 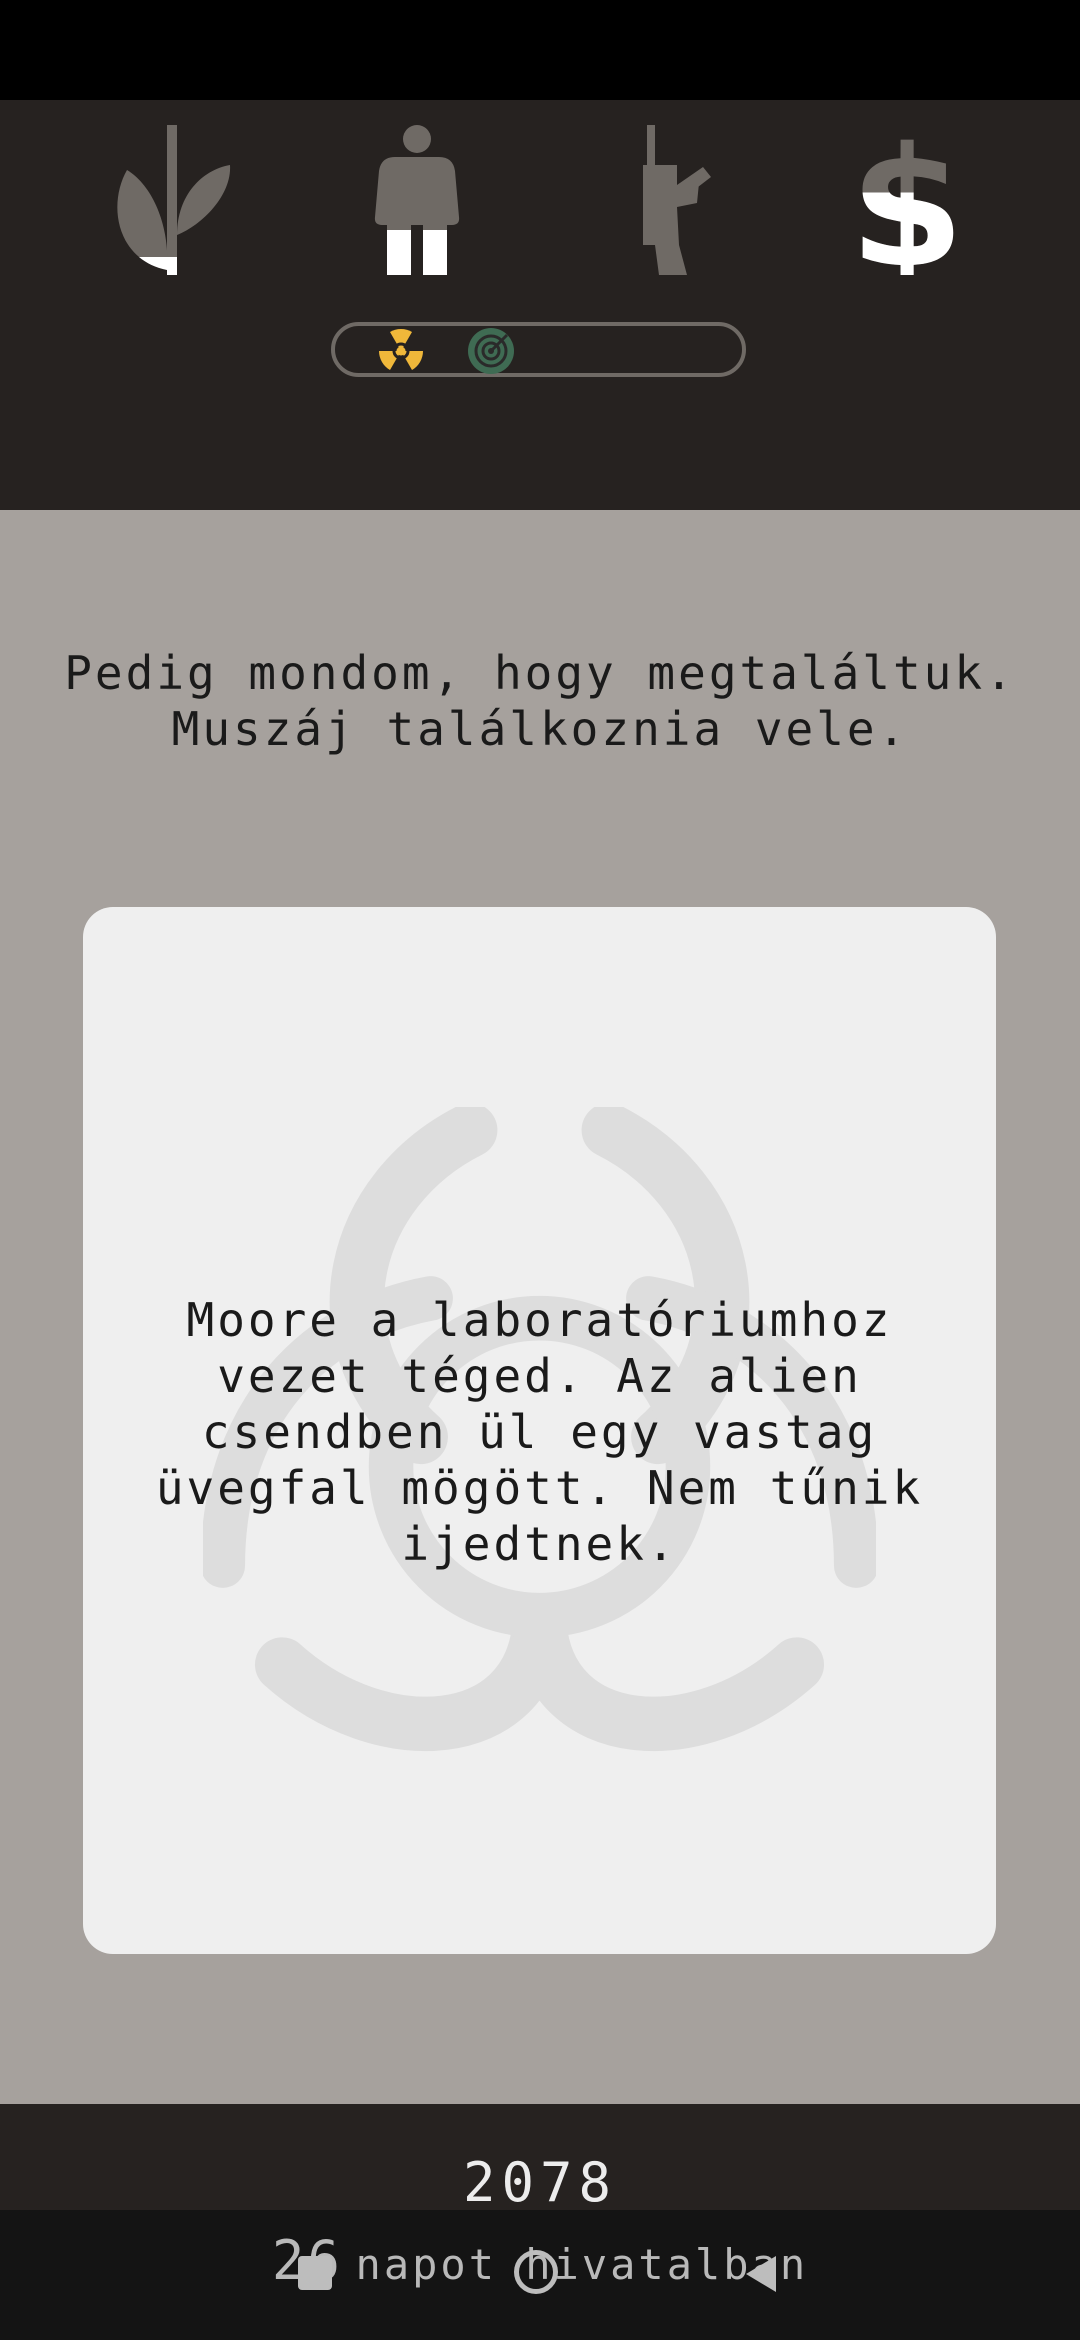 What do you see at coordinates (540, 50) in the screenshot?
I see `status-bar` at bounding box center [540, 50].